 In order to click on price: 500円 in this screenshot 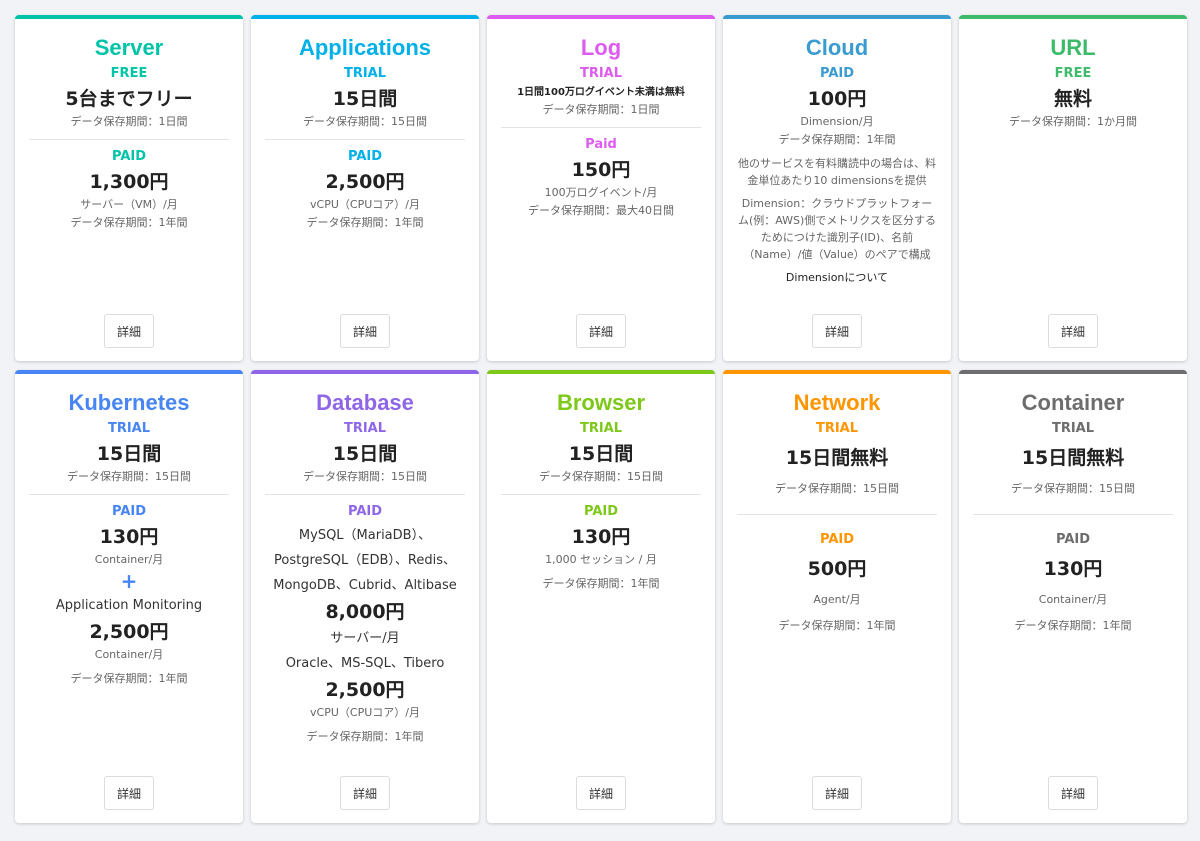, I will do `click(837, 569)`.